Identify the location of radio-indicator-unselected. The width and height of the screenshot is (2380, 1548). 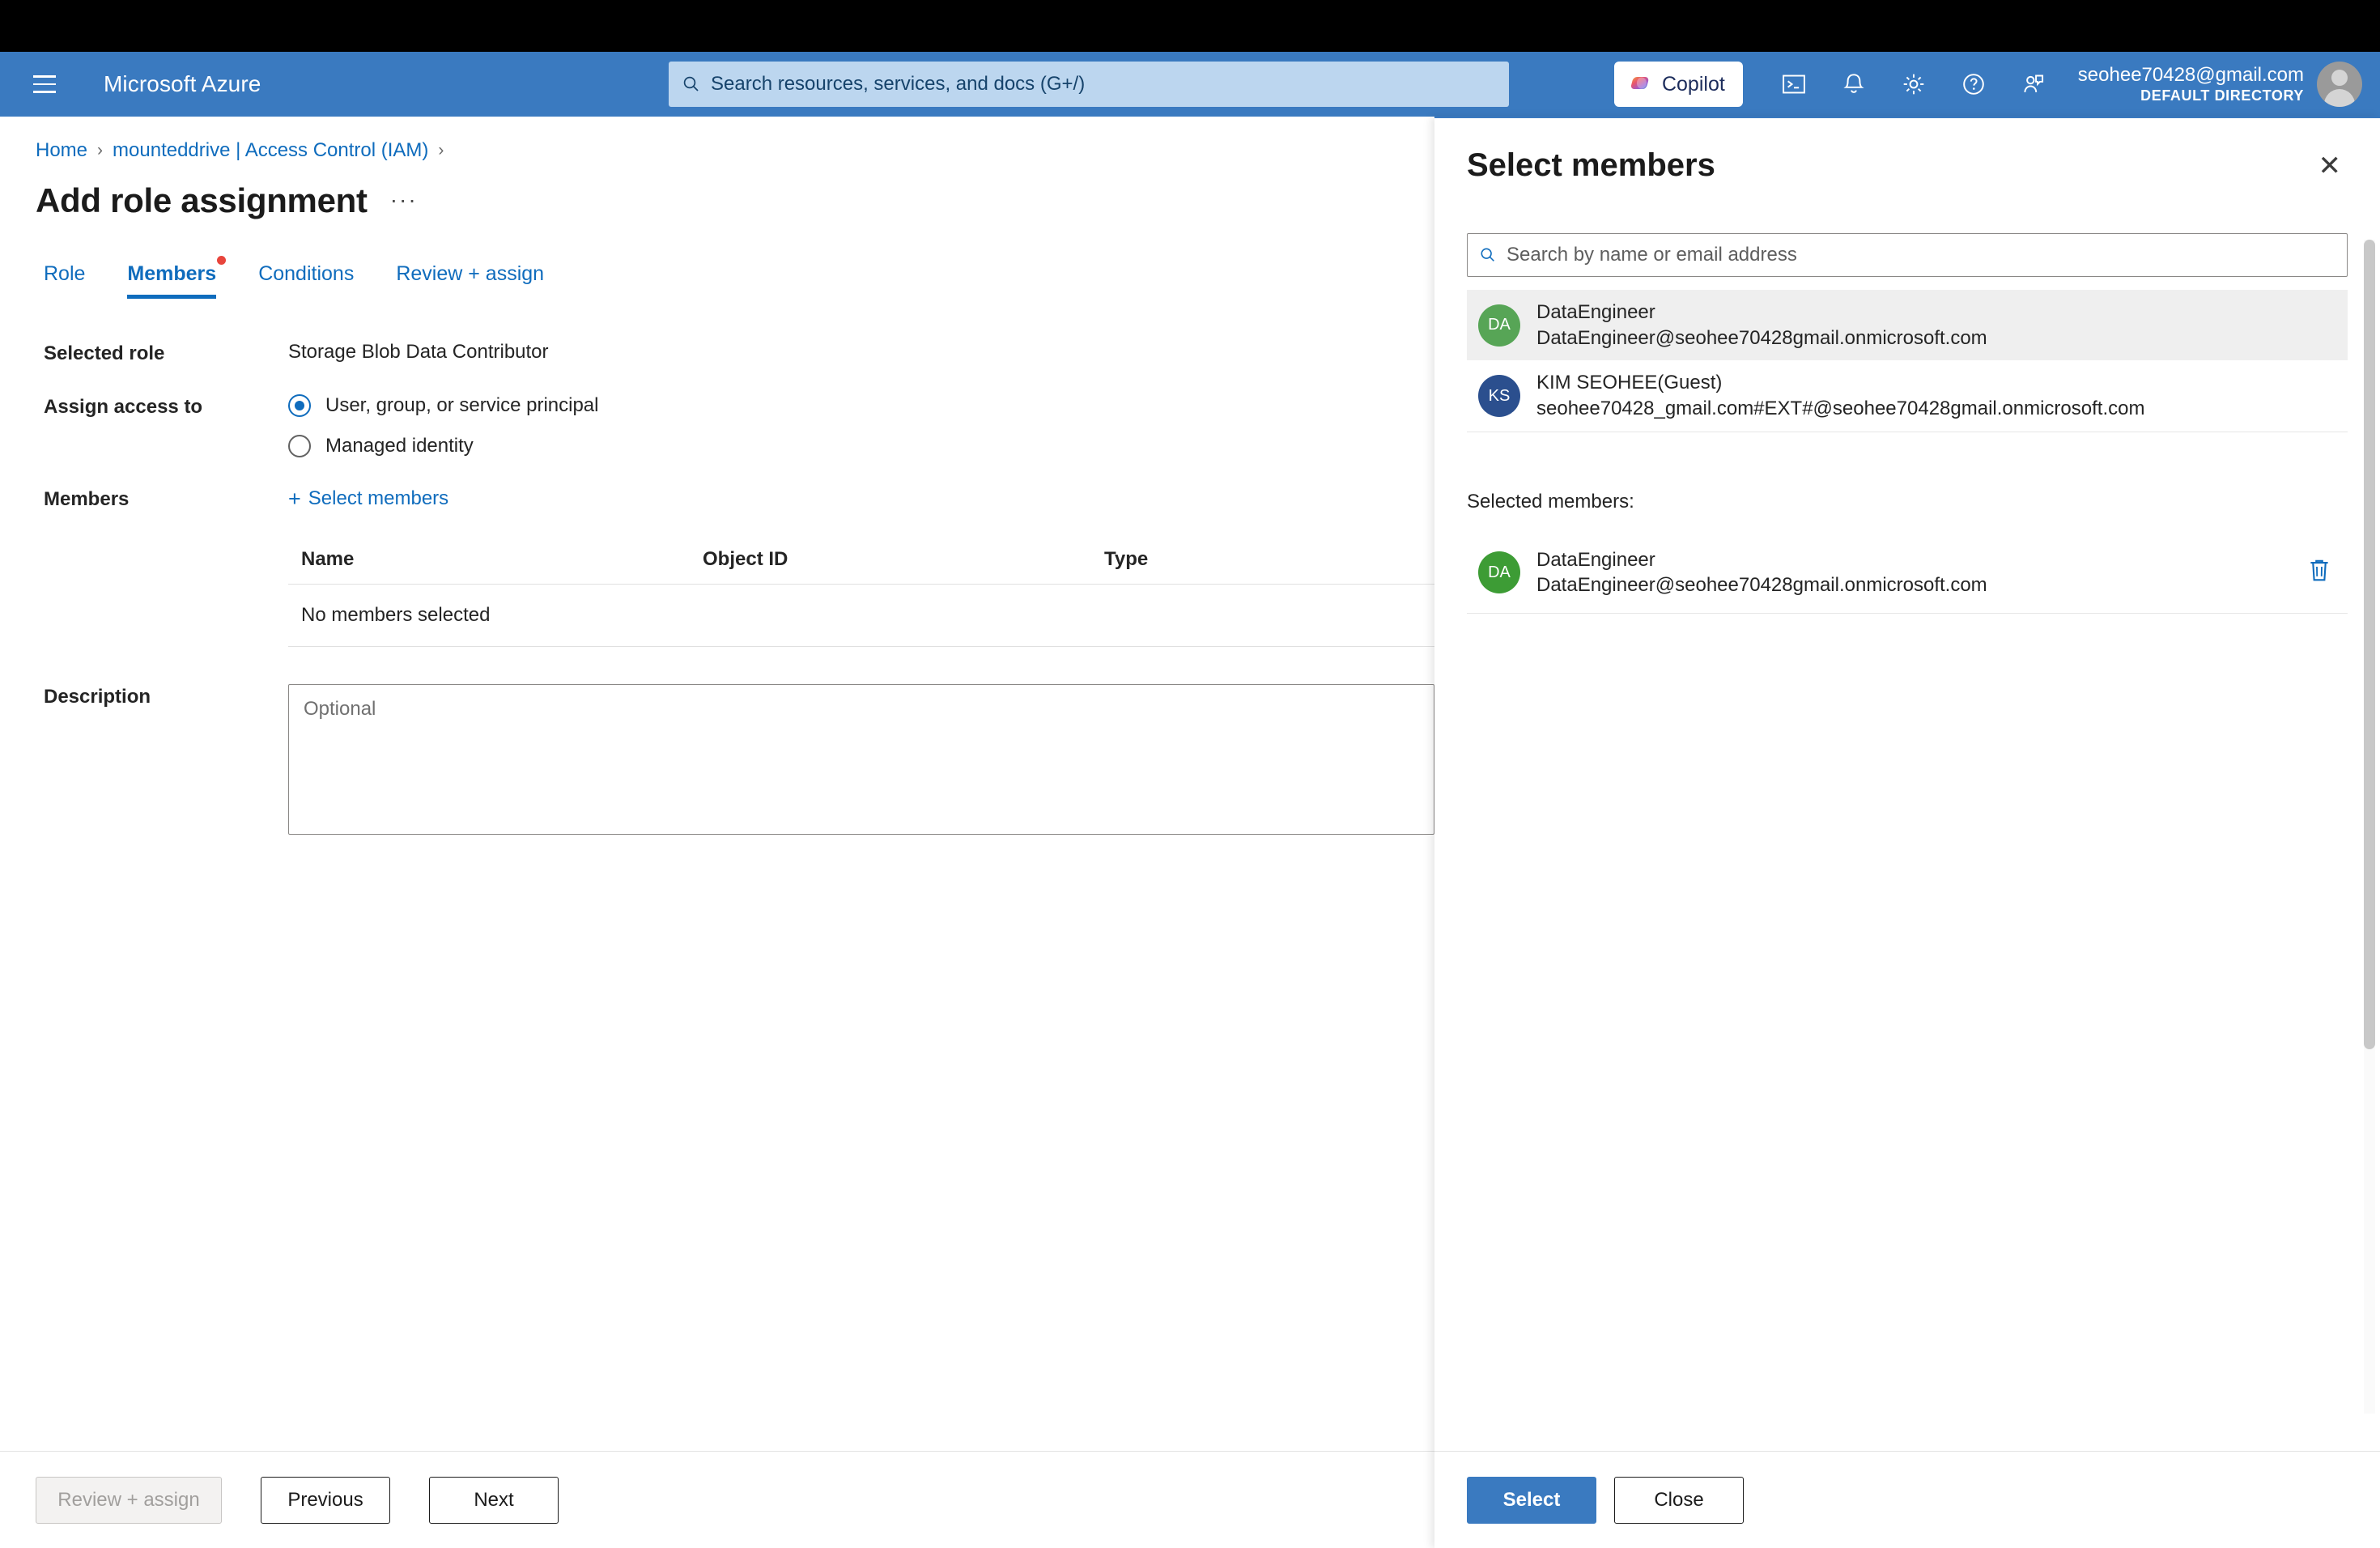
(299, 446).